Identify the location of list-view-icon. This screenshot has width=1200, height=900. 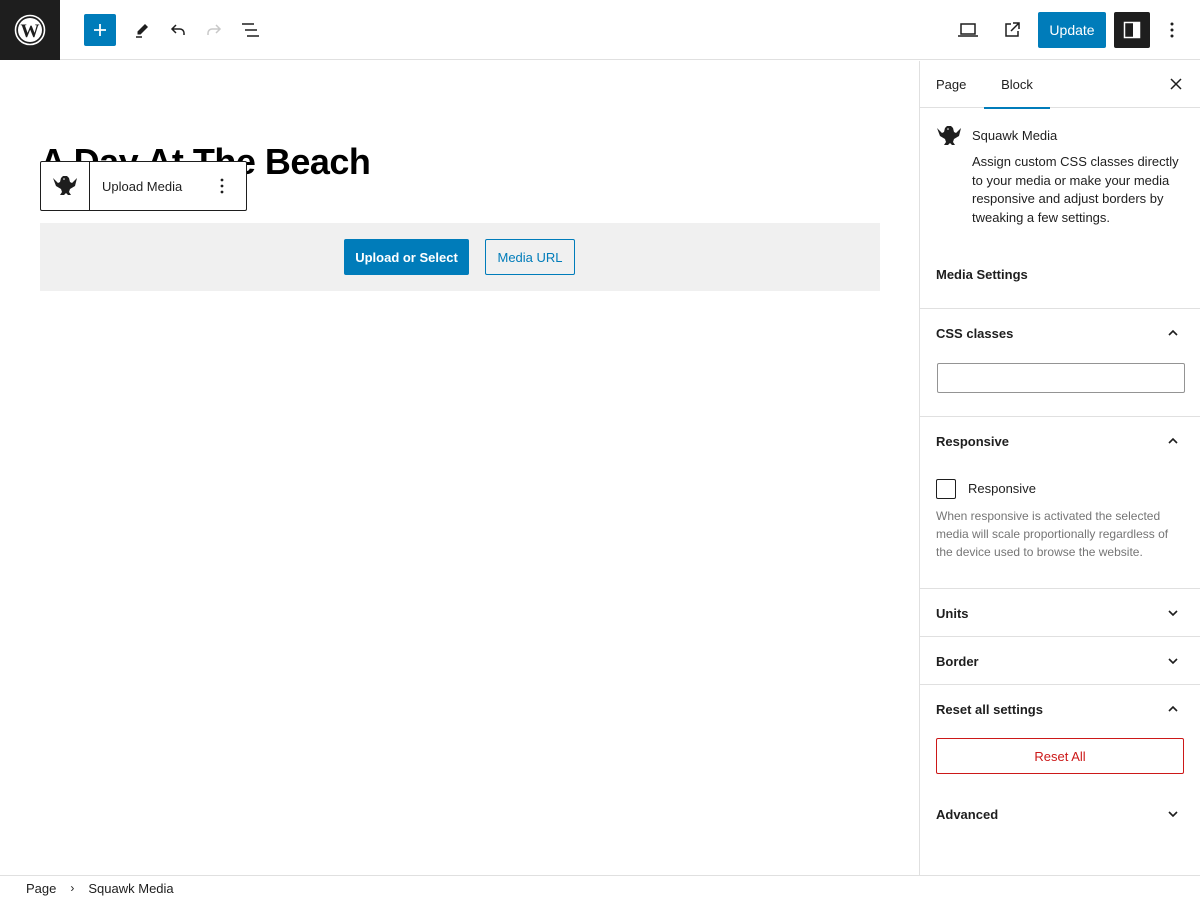
(250, 30).